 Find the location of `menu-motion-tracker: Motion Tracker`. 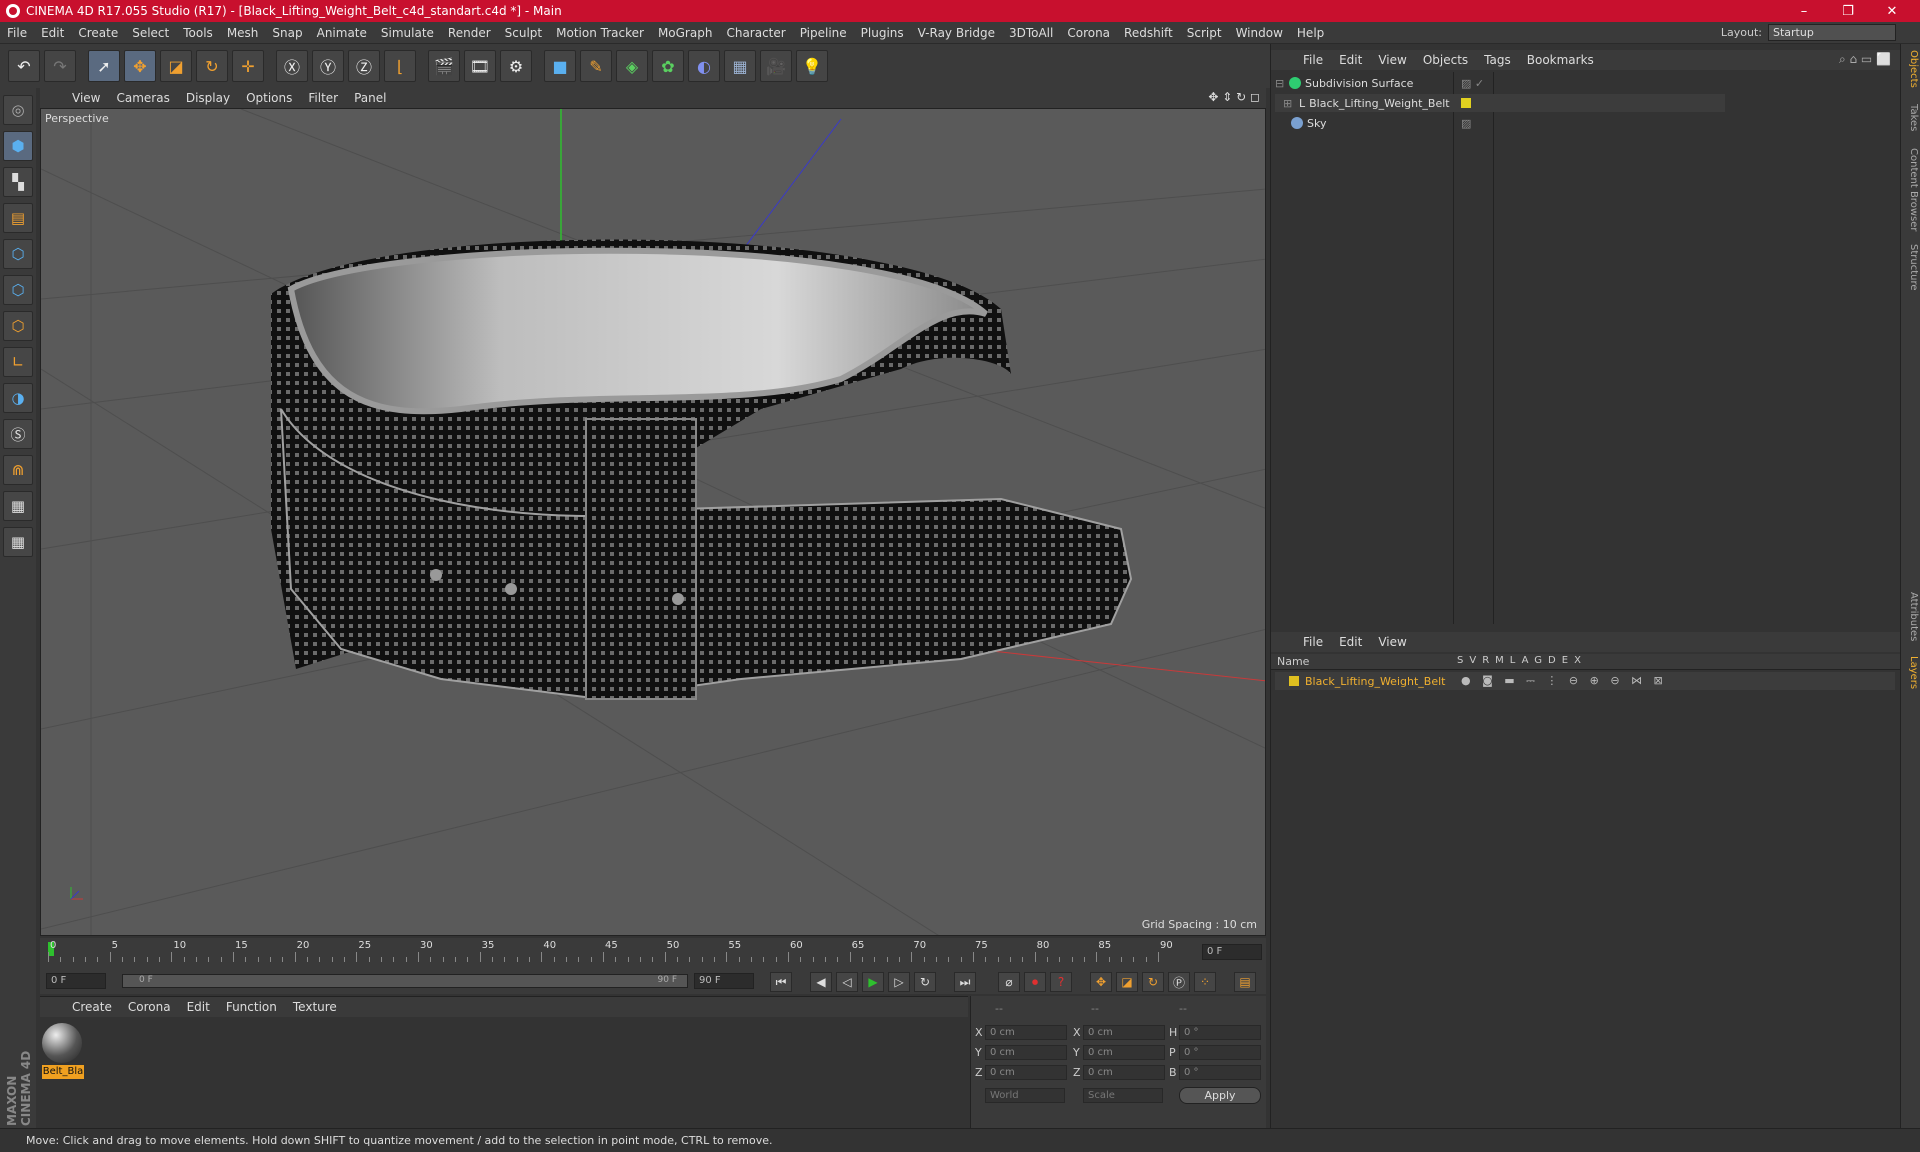

menu-motion-tracker: Motion Tracker is located at coordinates (600, 33).